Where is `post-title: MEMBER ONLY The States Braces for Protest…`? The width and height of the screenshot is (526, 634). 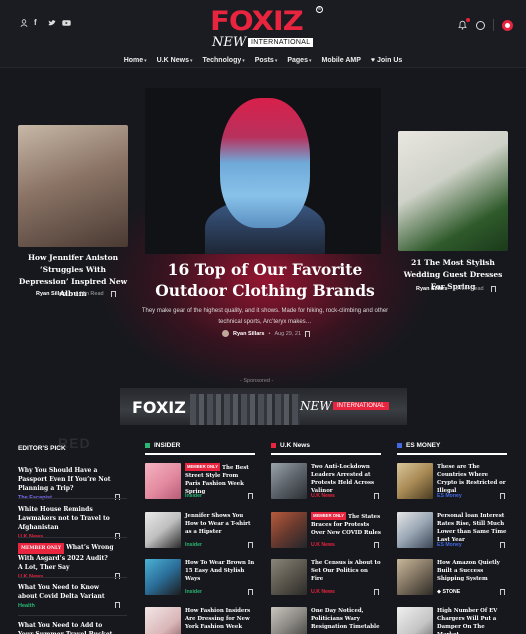
post-title: MEMBER ONLY The States Braces for Protest… is located at coordinates (346, 524).